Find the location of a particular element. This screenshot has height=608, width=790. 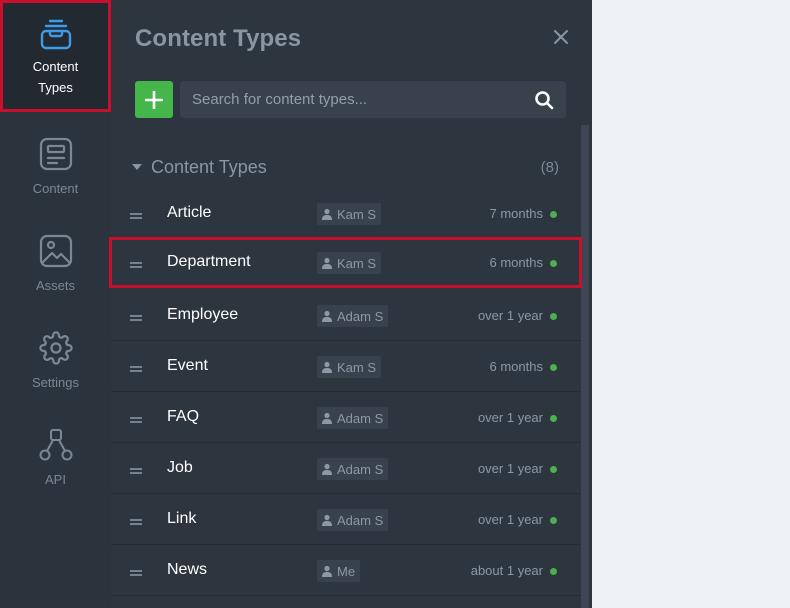

search-icon is located at coordinates (544, 100).